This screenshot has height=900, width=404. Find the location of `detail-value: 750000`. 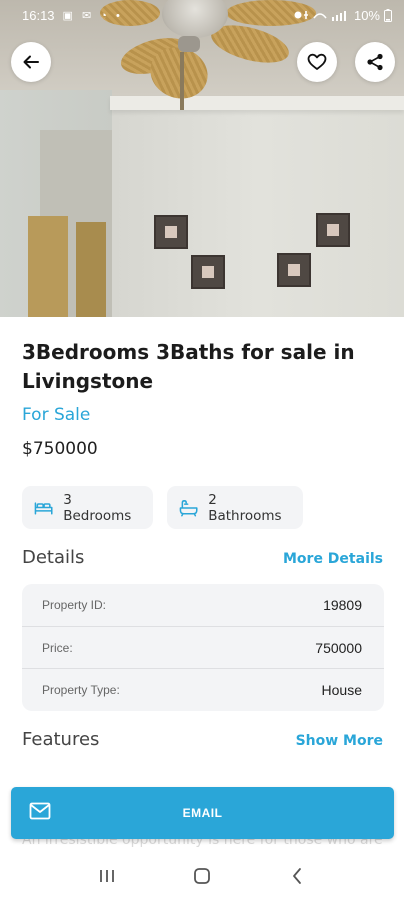

detail-value: 750000 is located at coordinates (338, 647).